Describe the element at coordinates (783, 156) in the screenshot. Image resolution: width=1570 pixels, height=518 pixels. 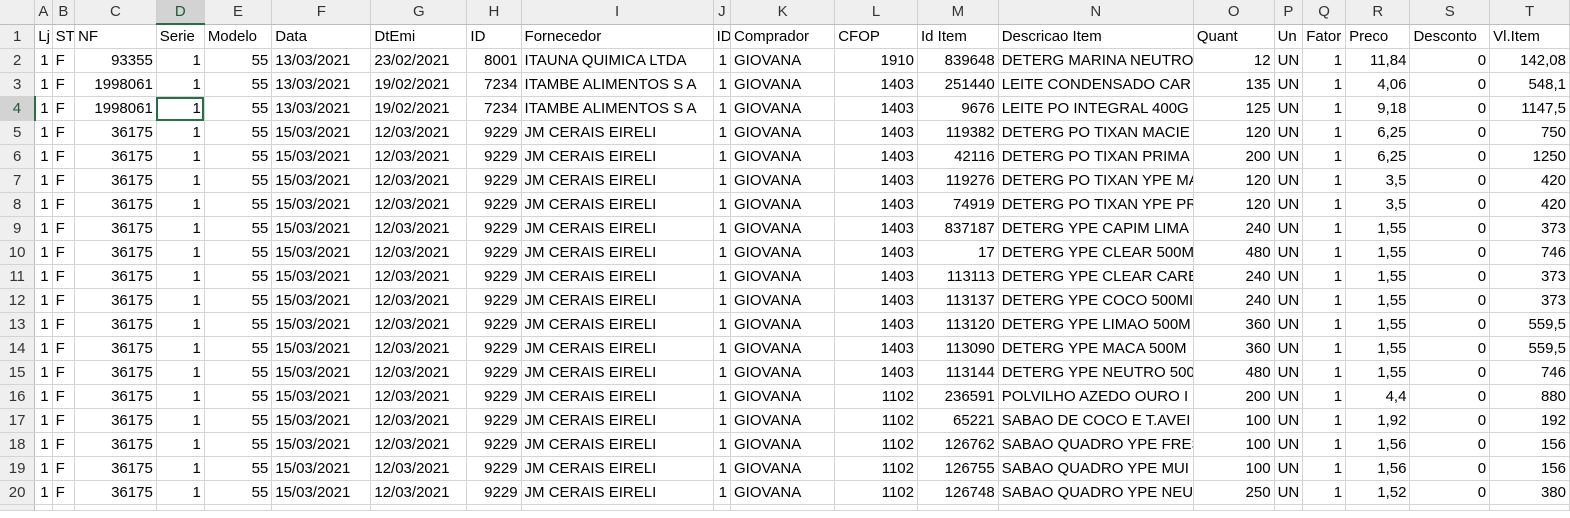
I see `cell-k6: GIOVANA` at that location.